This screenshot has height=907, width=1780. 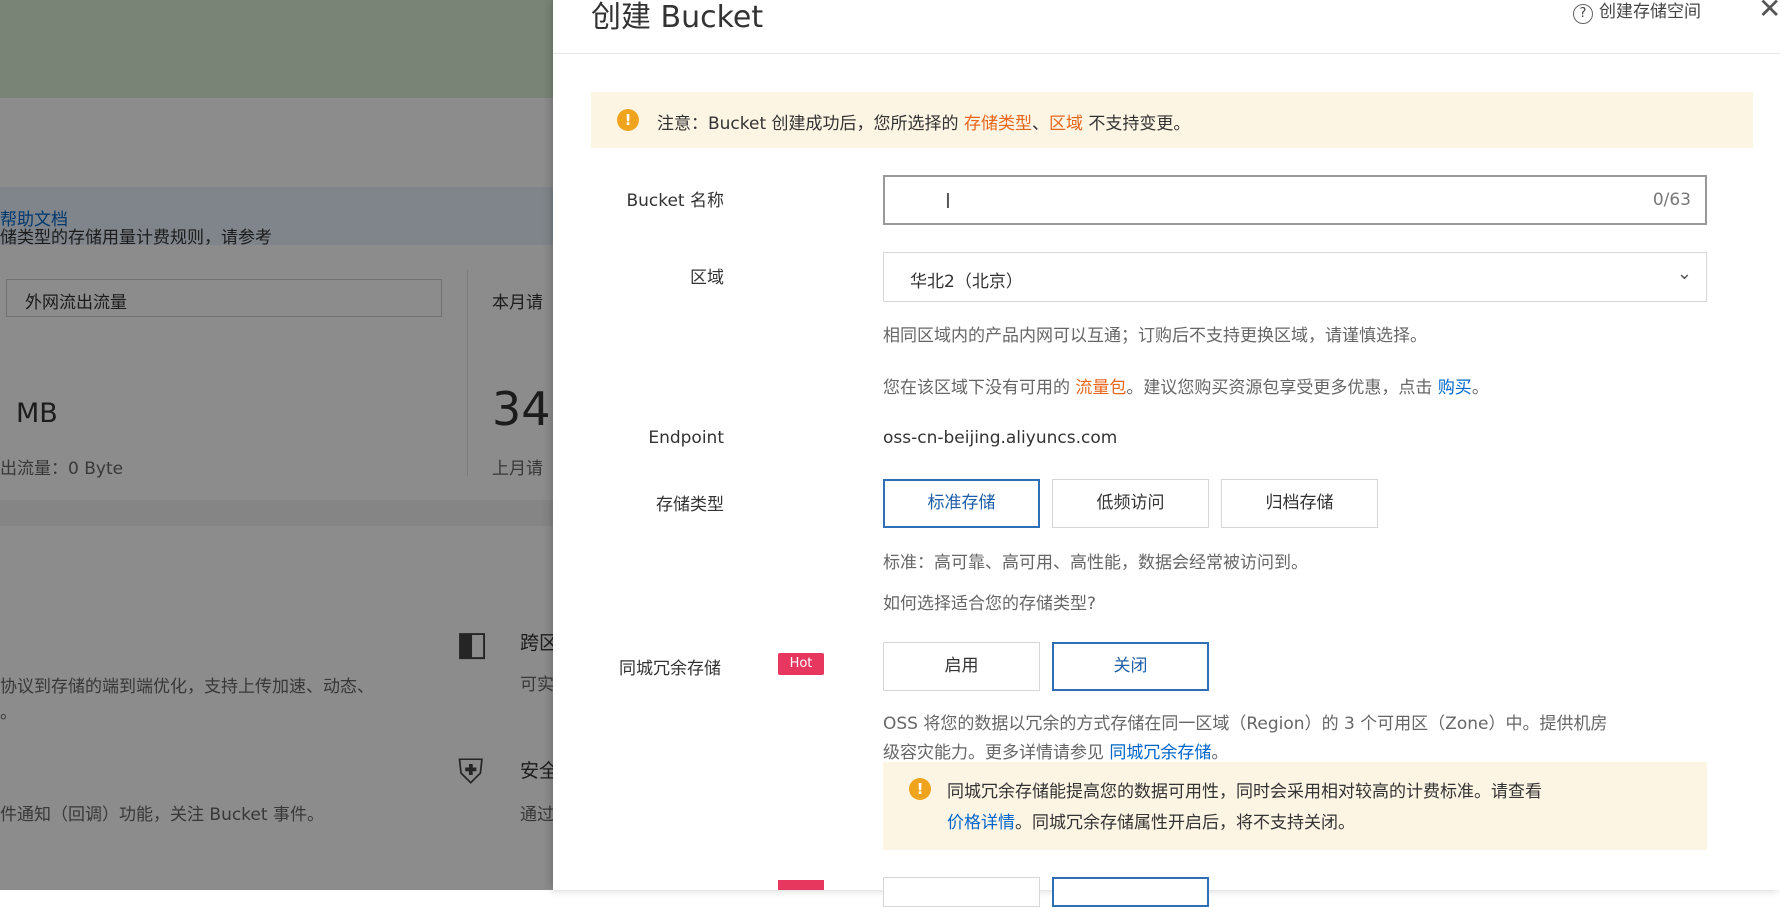 I want to click on redundancy-disable: 关闭, so click(x=1130, y=666).